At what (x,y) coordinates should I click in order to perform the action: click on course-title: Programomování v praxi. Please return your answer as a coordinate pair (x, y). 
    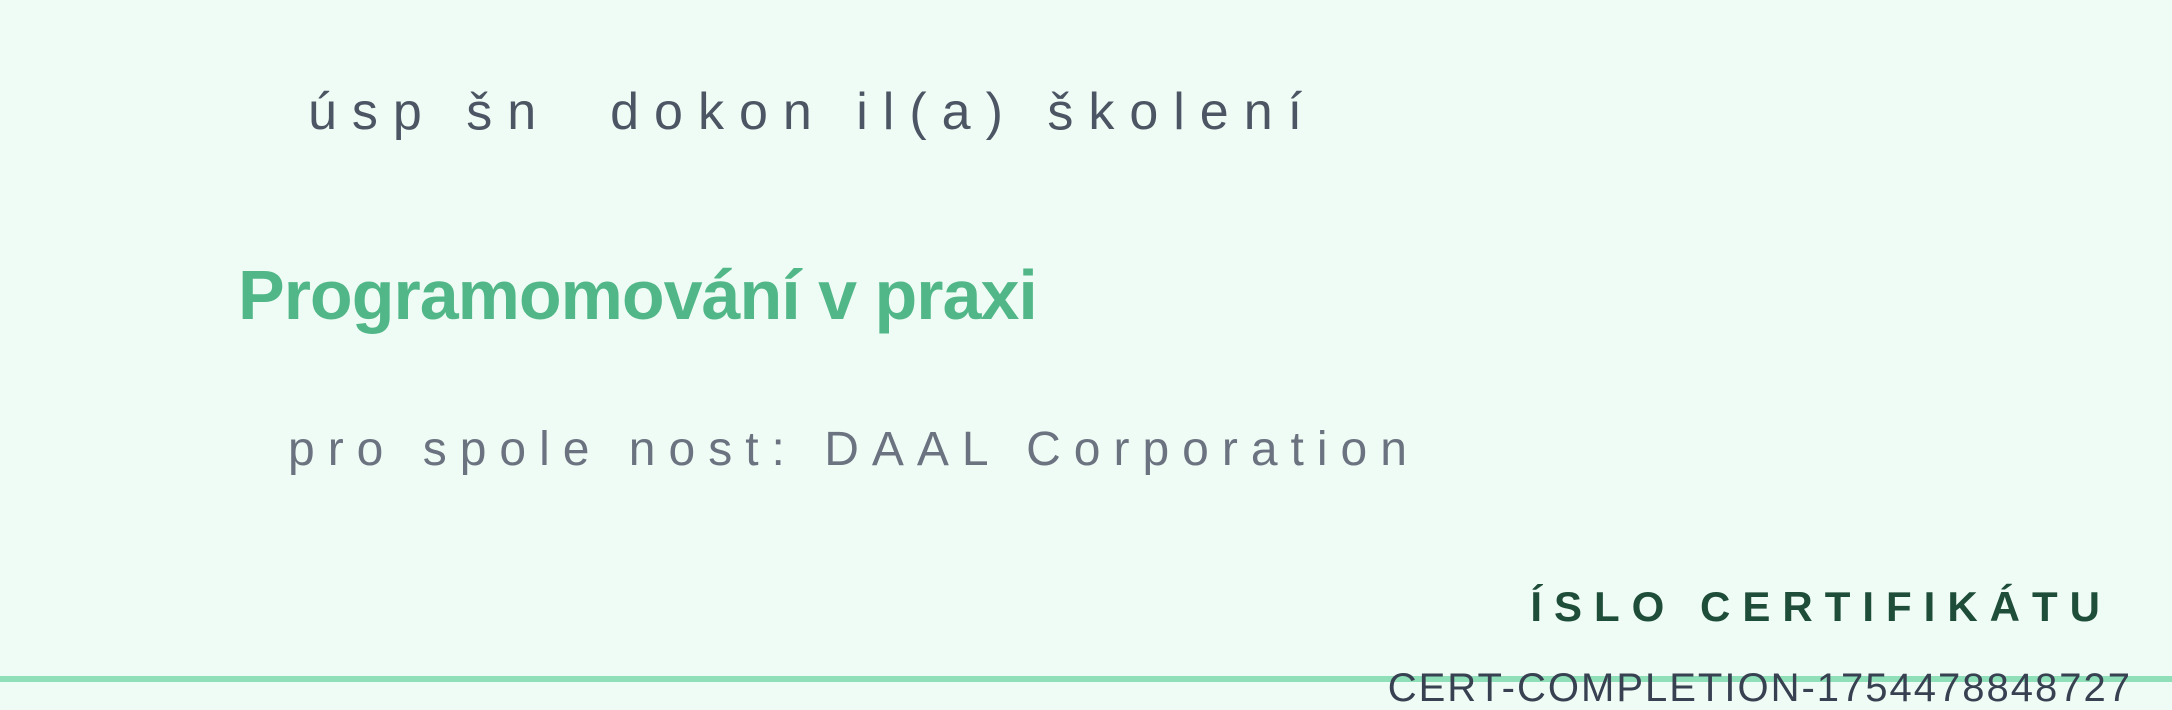
    Looking at the image, I should click on (638, 295).